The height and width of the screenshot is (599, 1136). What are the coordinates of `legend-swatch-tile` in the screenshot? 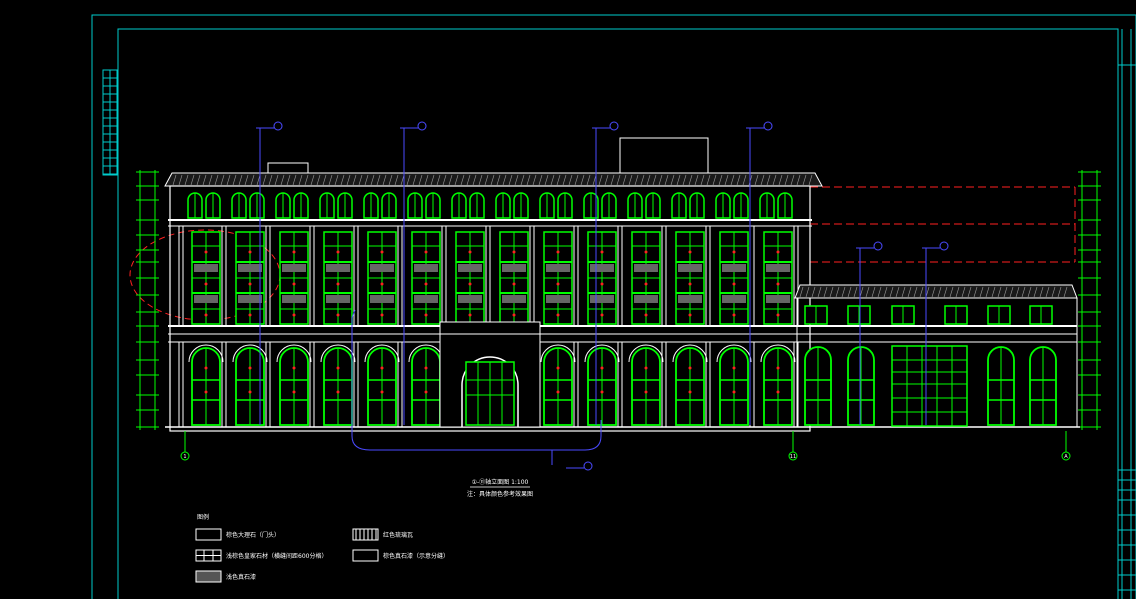 It's located at (365, 534).